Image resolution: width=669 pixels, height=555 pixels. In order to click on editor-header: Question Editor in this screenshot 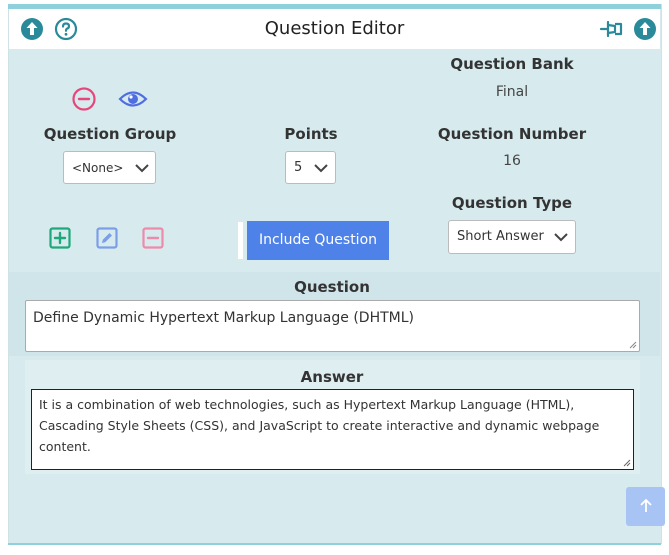, I will do `click(334, 29)`.